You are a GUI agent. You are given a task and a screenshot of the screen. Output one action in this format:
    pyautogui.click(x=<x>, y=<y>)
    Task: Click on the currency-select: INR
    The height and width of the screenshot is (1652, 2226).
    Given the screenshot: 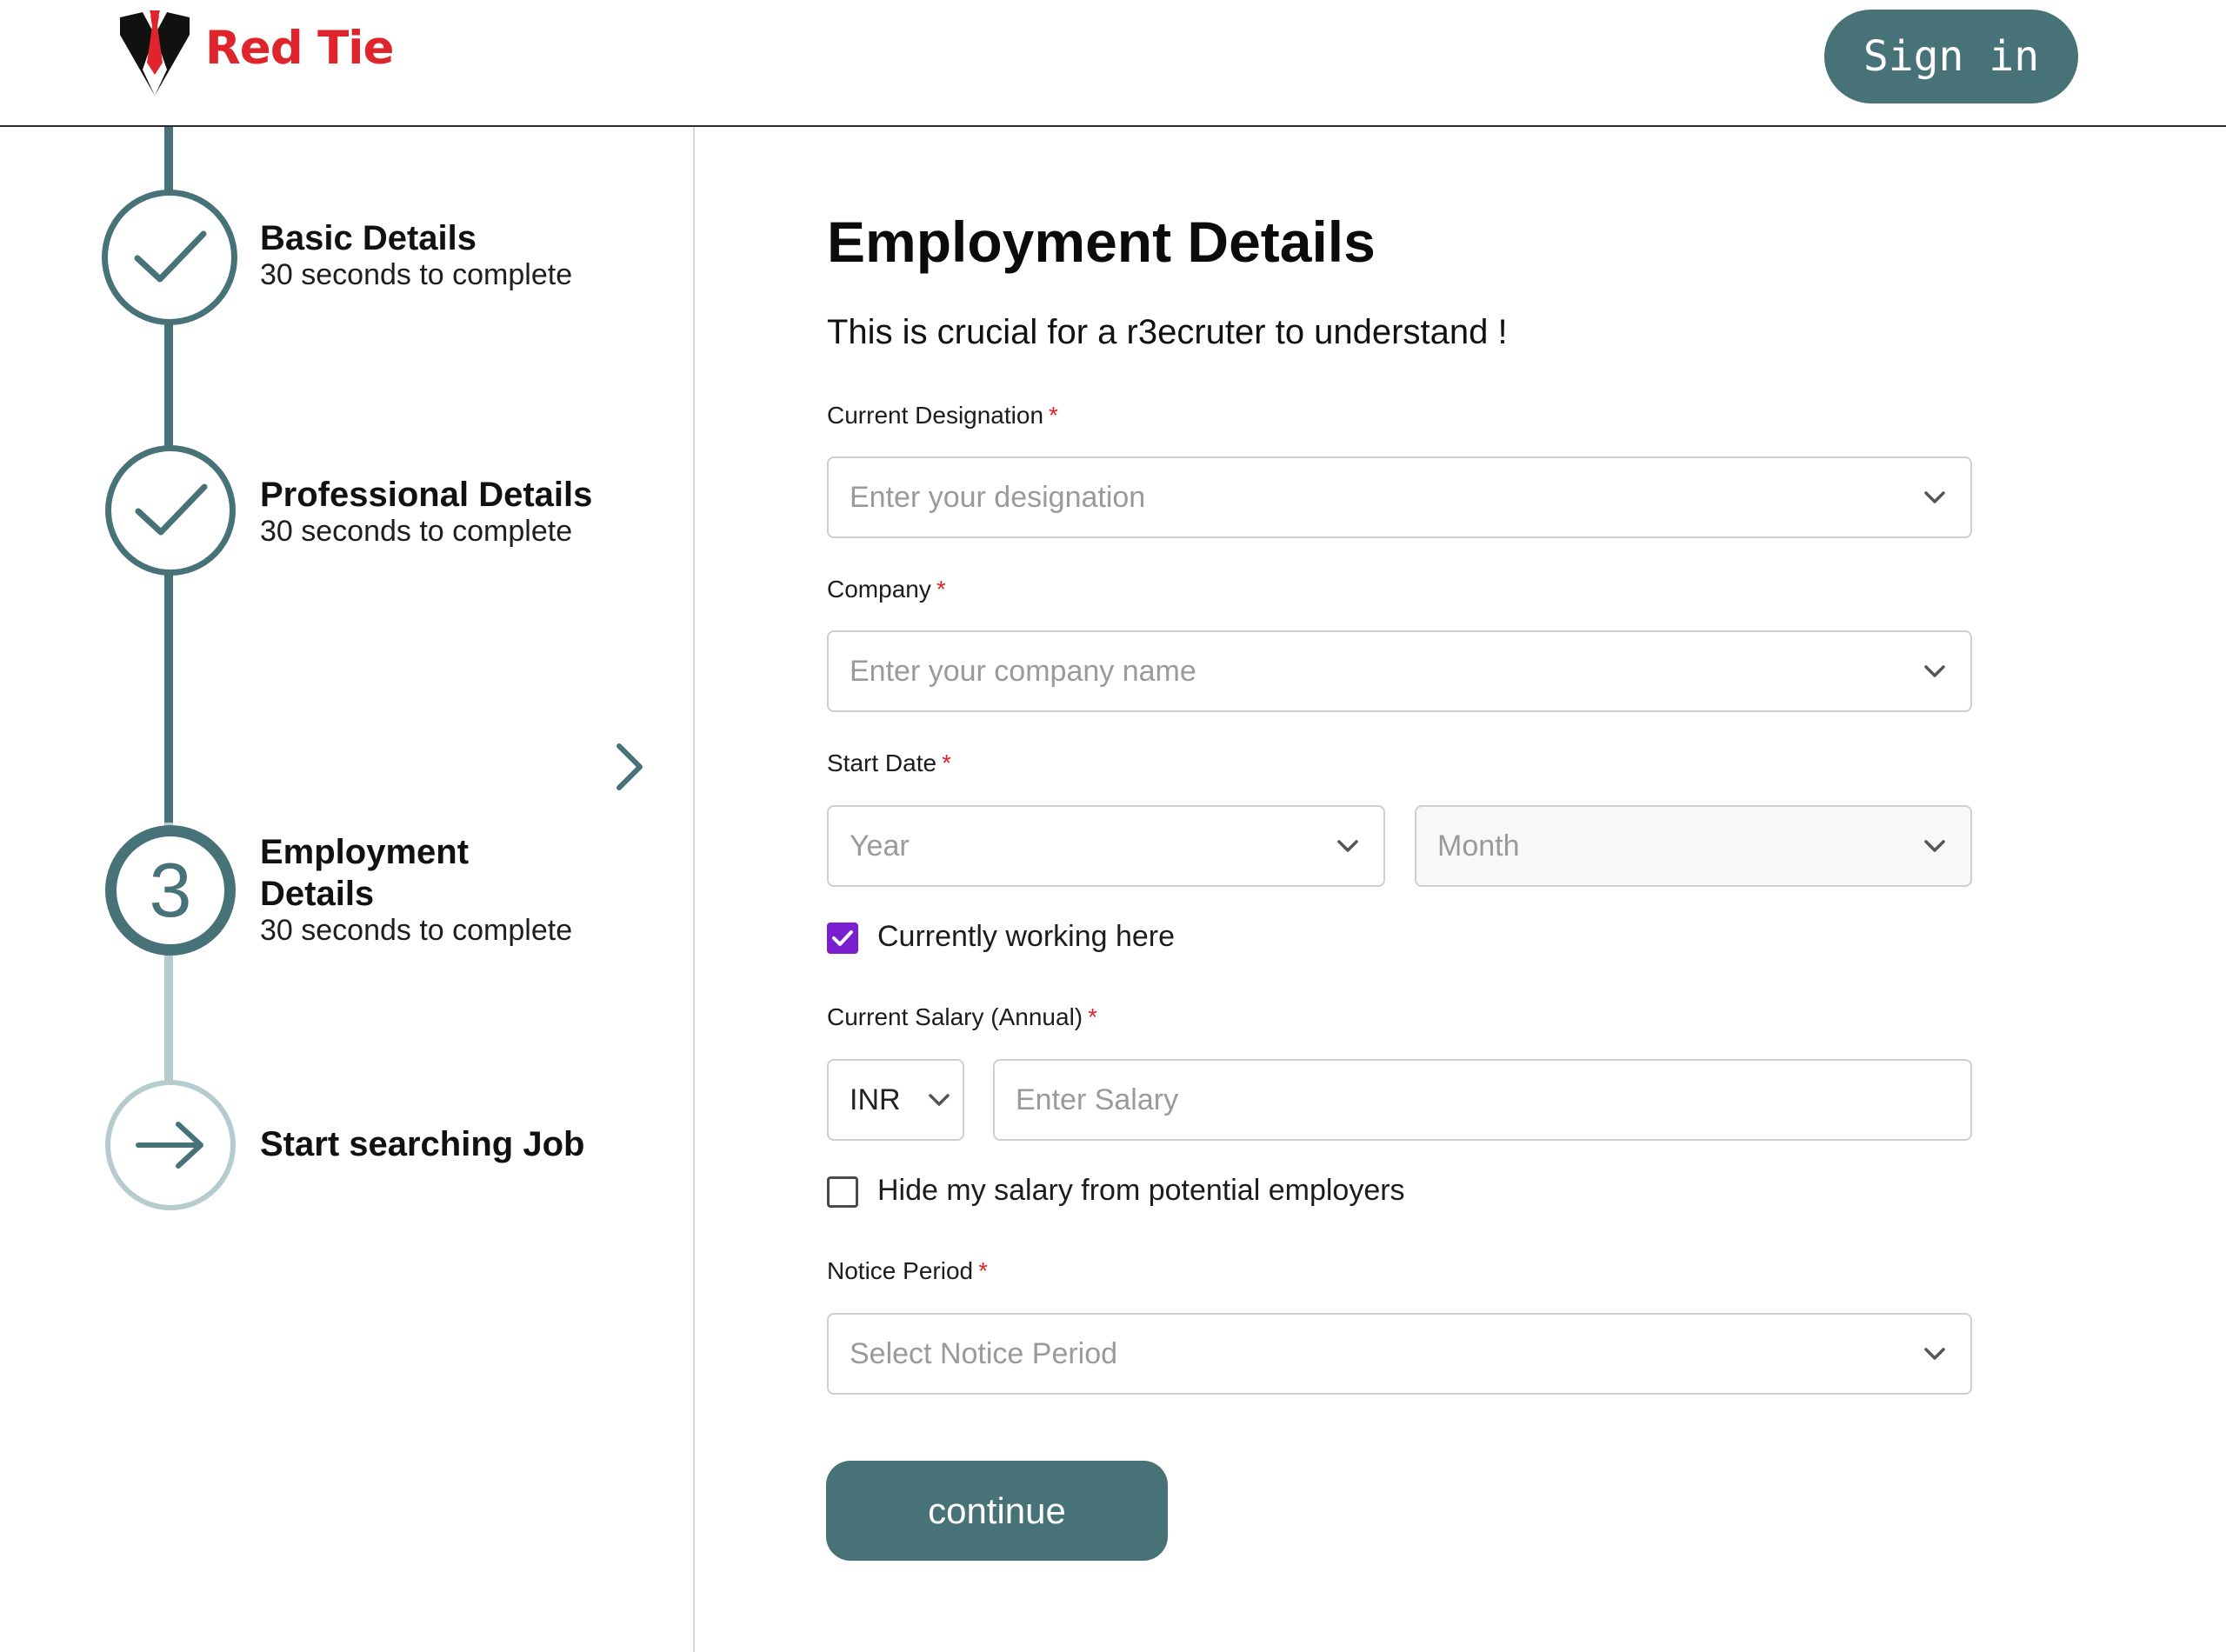 What is the action you would take?
    pyautogui.click(x=896, y=1100)
    